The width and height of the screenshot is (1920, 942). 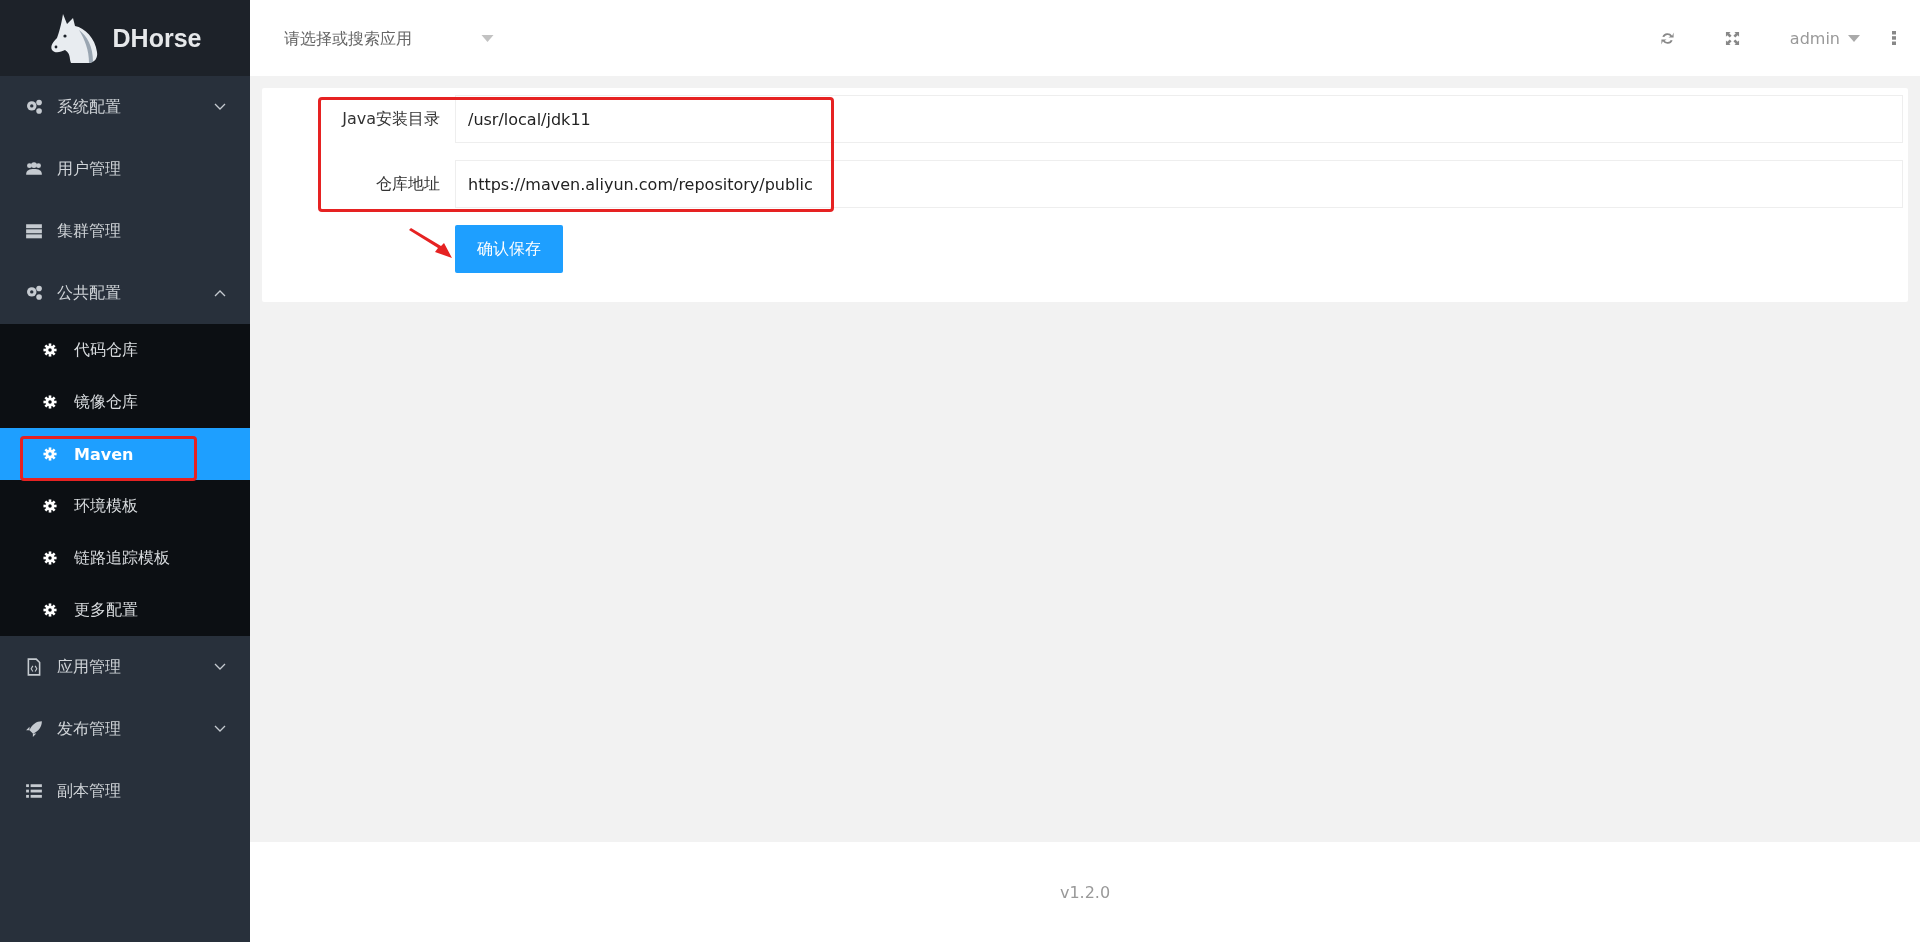 I want to click on fullscreen-icon, so click(x=1732, y=38).